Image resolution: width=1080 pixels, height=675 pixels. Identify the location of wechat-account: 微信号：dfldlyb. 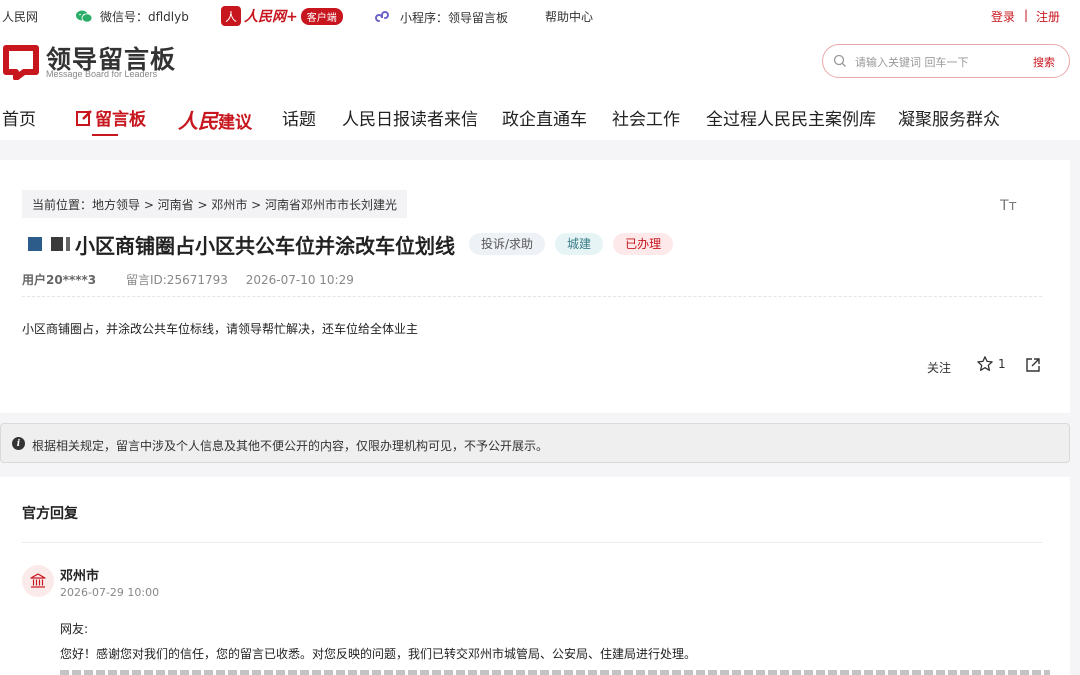
(132, 16).